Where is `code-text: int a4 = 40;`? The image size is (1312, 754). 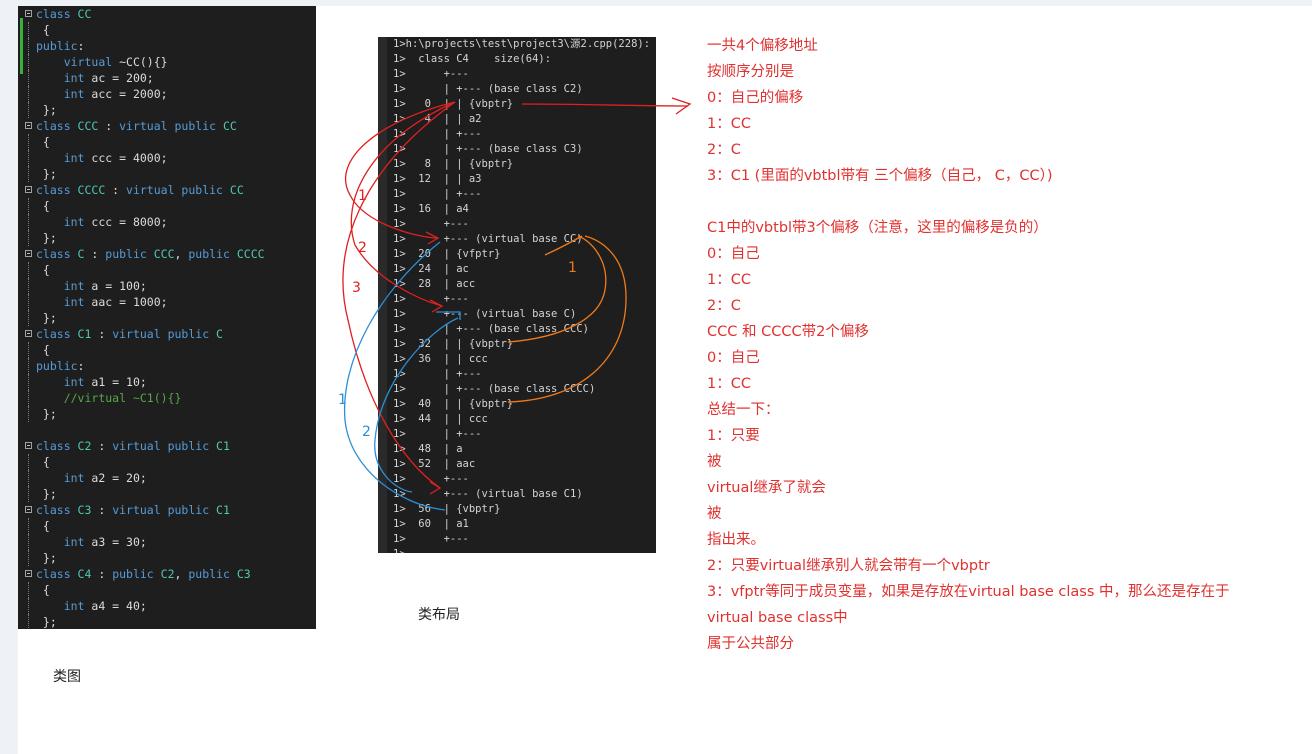
code-text: int a4 = 40; is located at coordinates (91, 606).